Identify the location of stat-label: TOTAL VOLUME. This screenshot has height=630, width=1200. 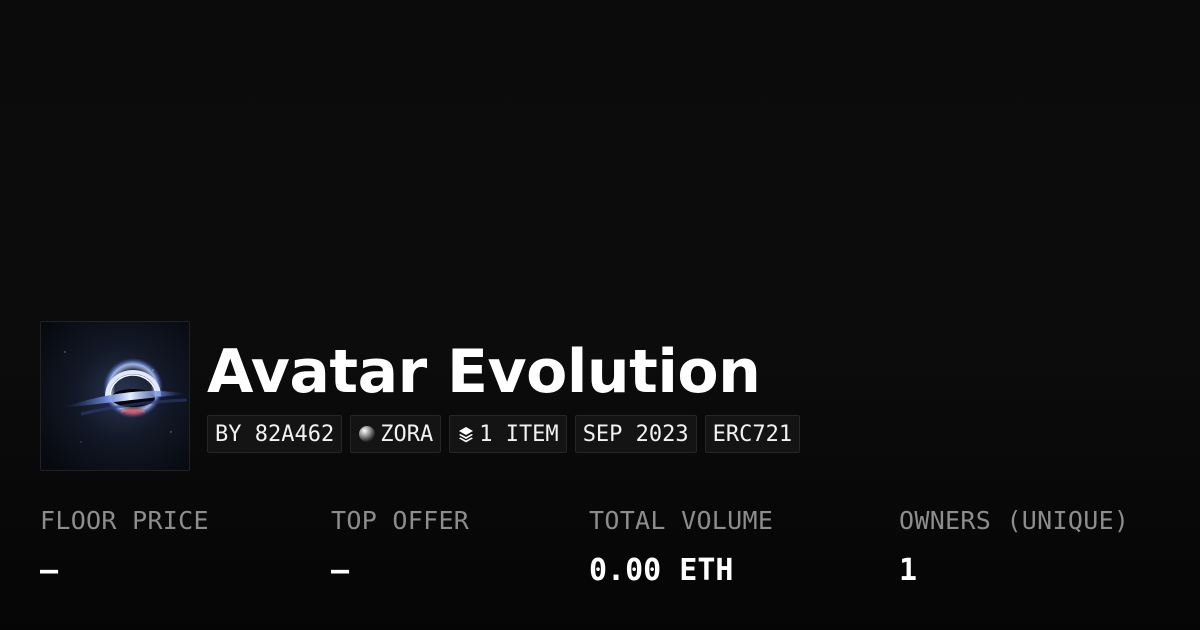
(681, 520).